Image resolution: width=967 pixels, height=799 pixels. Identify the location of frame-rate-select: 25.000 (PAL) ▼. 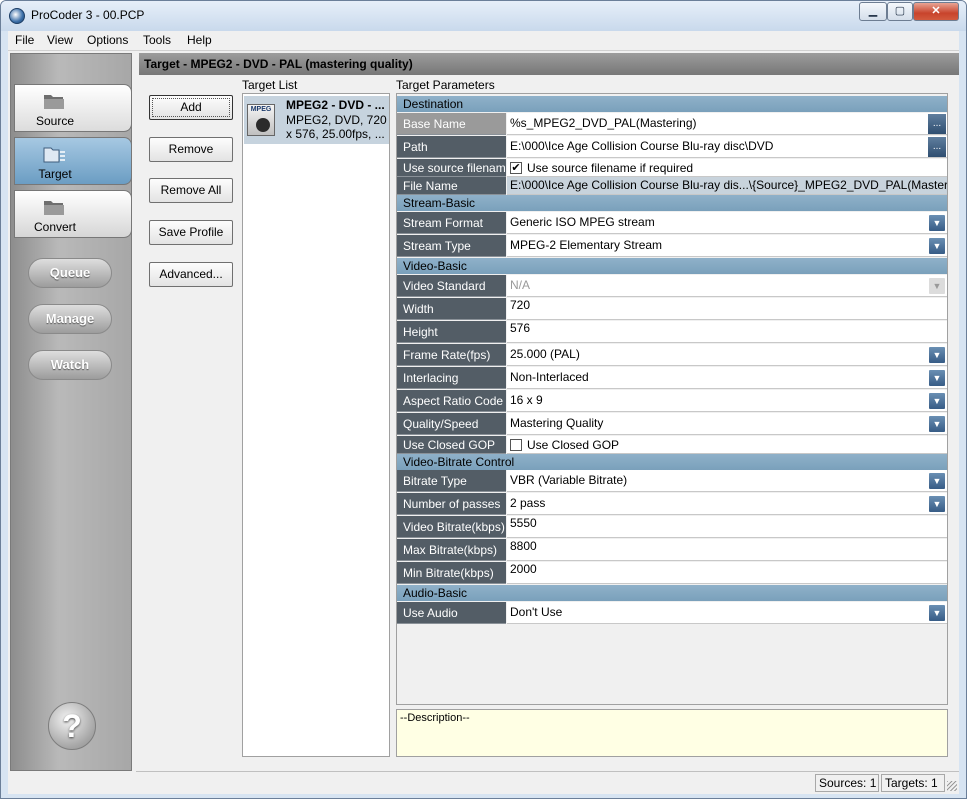
(727, 355).